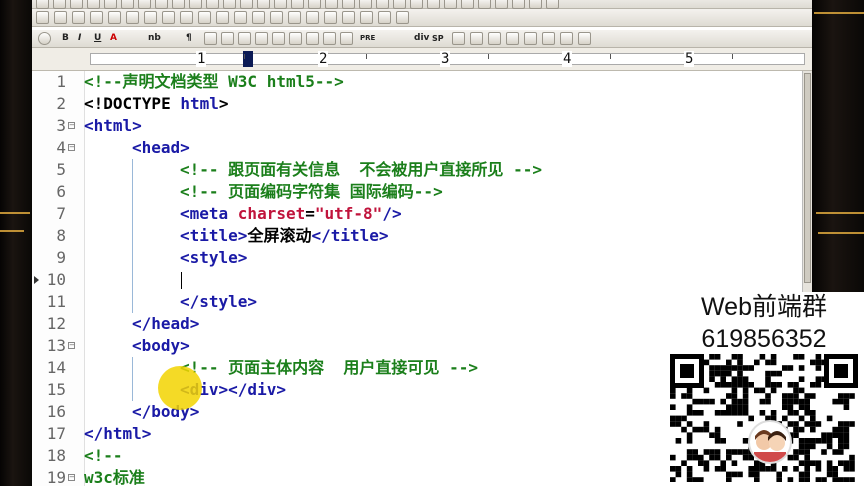  I want to click on code-text: <!DOCTYPE html>, so click(156, 104).